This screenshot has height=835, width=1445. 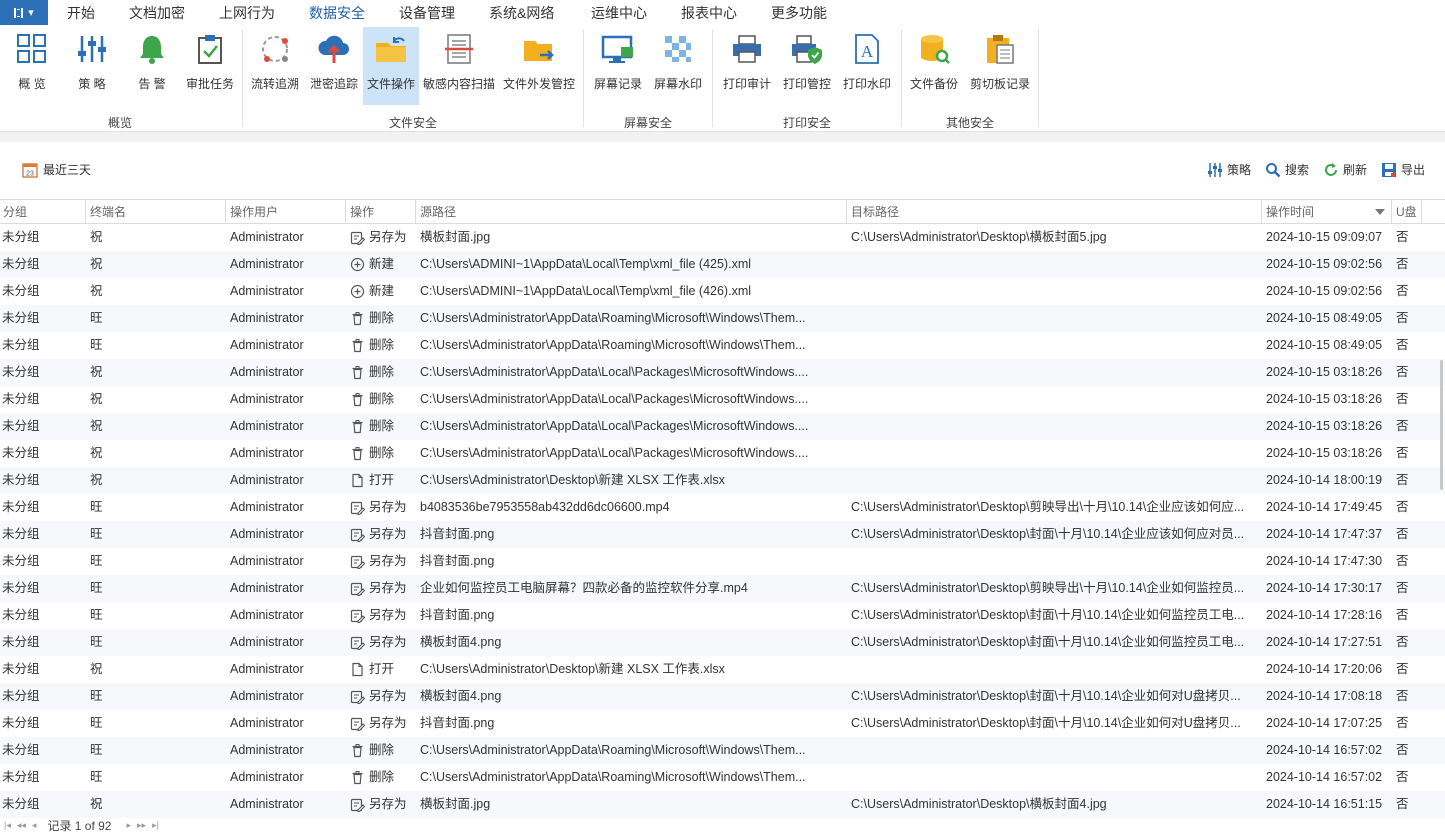 I want to click on col-usb: U盘, so click(x=1407, y=212).